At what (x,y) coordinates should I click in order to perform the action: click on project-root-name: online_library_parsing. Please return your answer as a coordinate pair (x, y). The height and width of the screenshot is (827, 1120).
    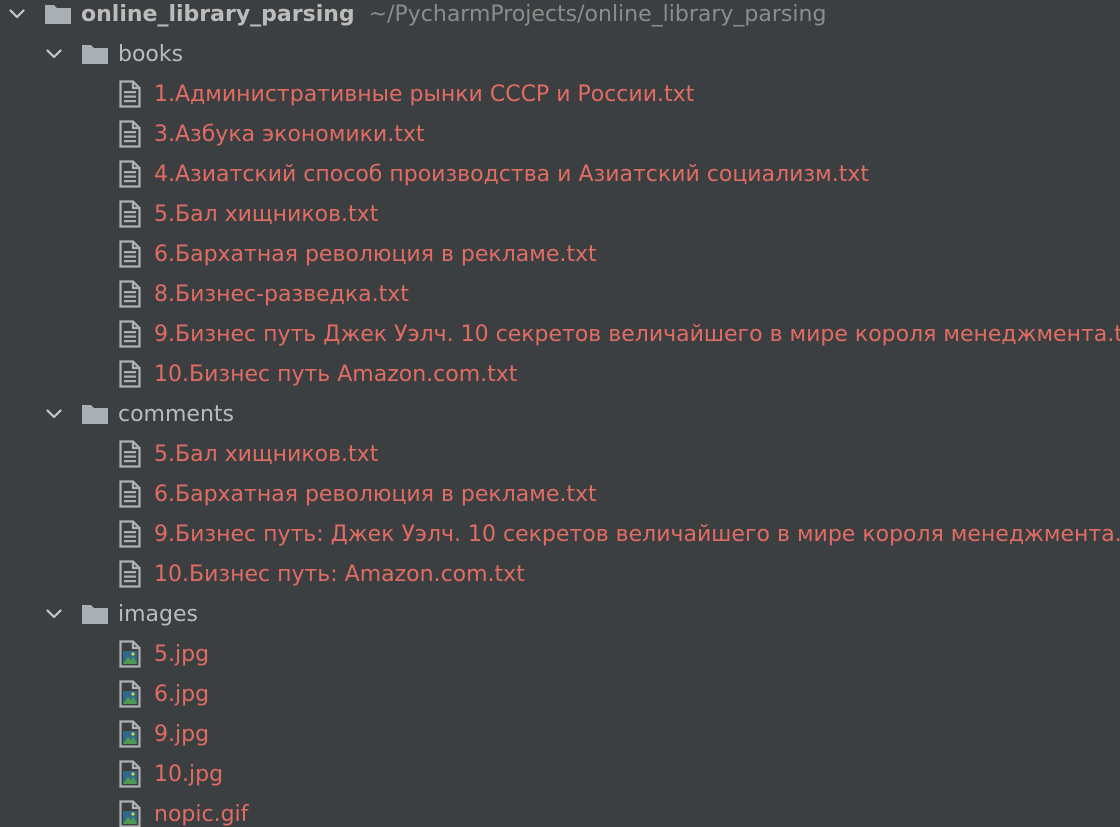
    Looking at the image, I should click on (218, 14).